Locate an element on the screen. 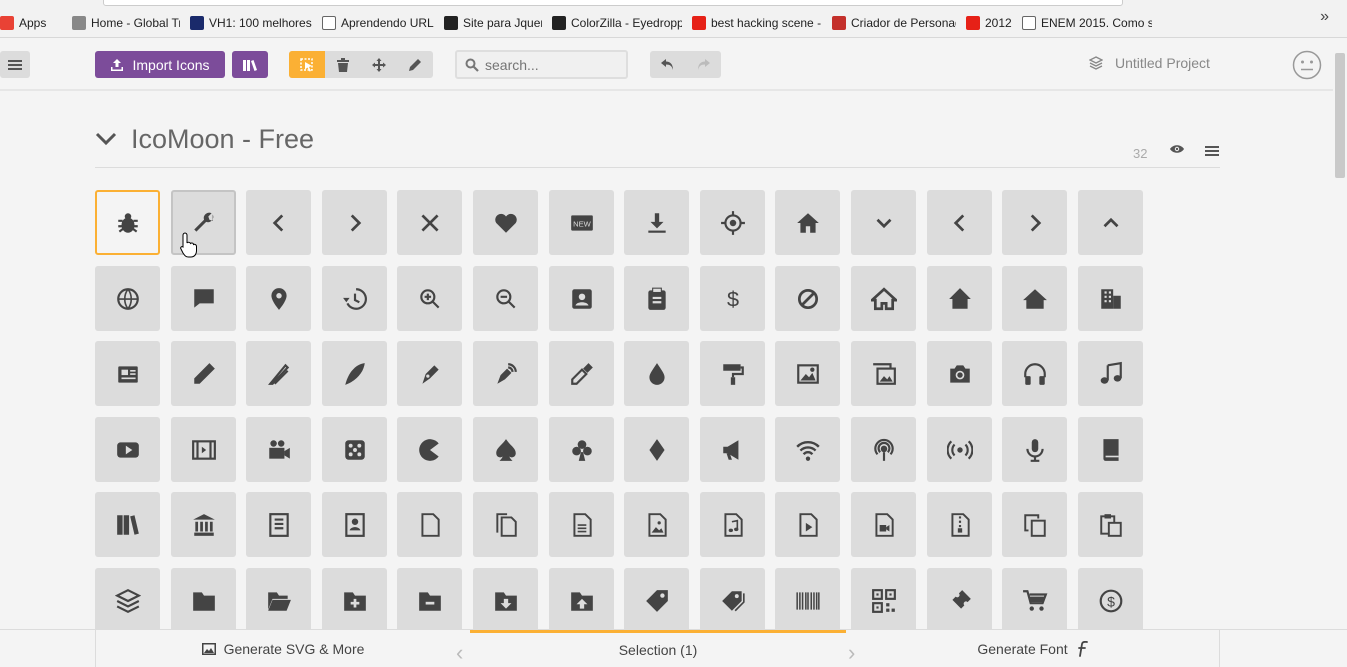 Image resolution: width=1347 pixels, height=667 pixels. bookmark-item: best hacking scene - is located at coordinates (752, 23).